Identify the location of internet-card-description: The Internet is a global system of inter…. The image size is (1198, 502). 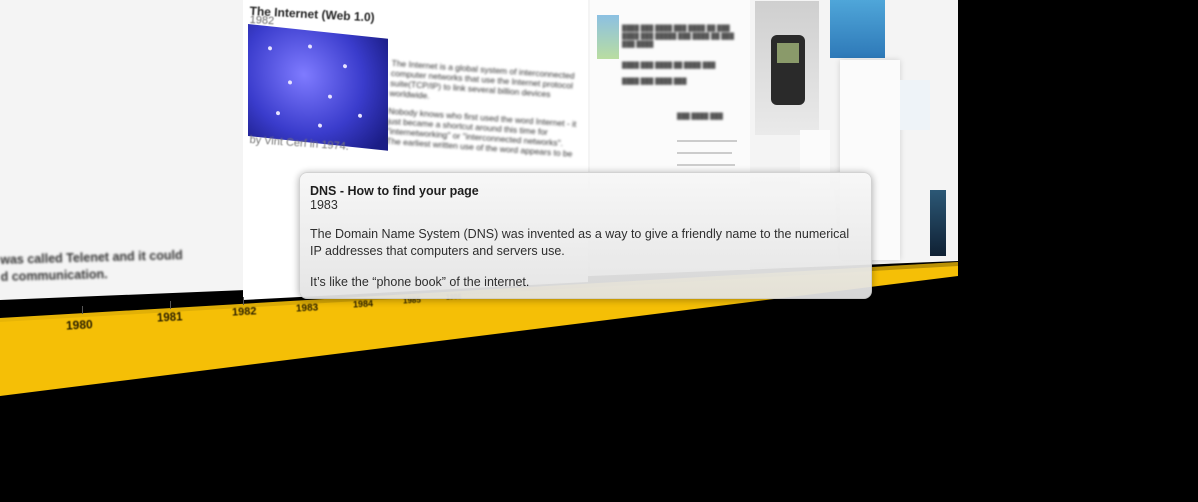
(484, 108).